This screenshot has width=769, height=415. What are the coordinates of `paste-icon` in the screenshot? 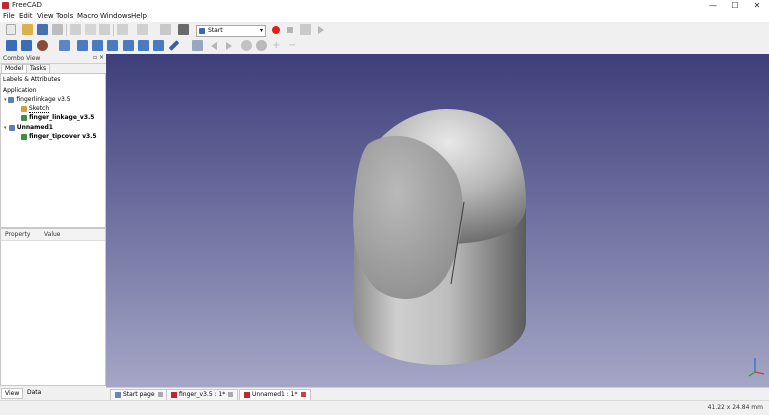 It's located at (104, 29).